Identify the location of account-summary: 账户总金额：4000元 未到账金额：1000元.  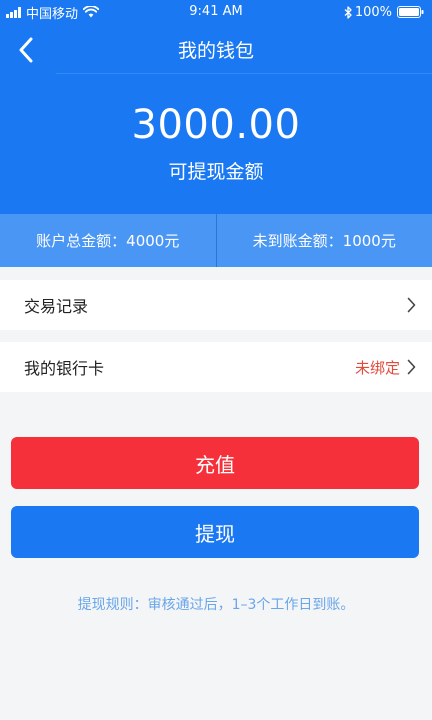
(216, 240).